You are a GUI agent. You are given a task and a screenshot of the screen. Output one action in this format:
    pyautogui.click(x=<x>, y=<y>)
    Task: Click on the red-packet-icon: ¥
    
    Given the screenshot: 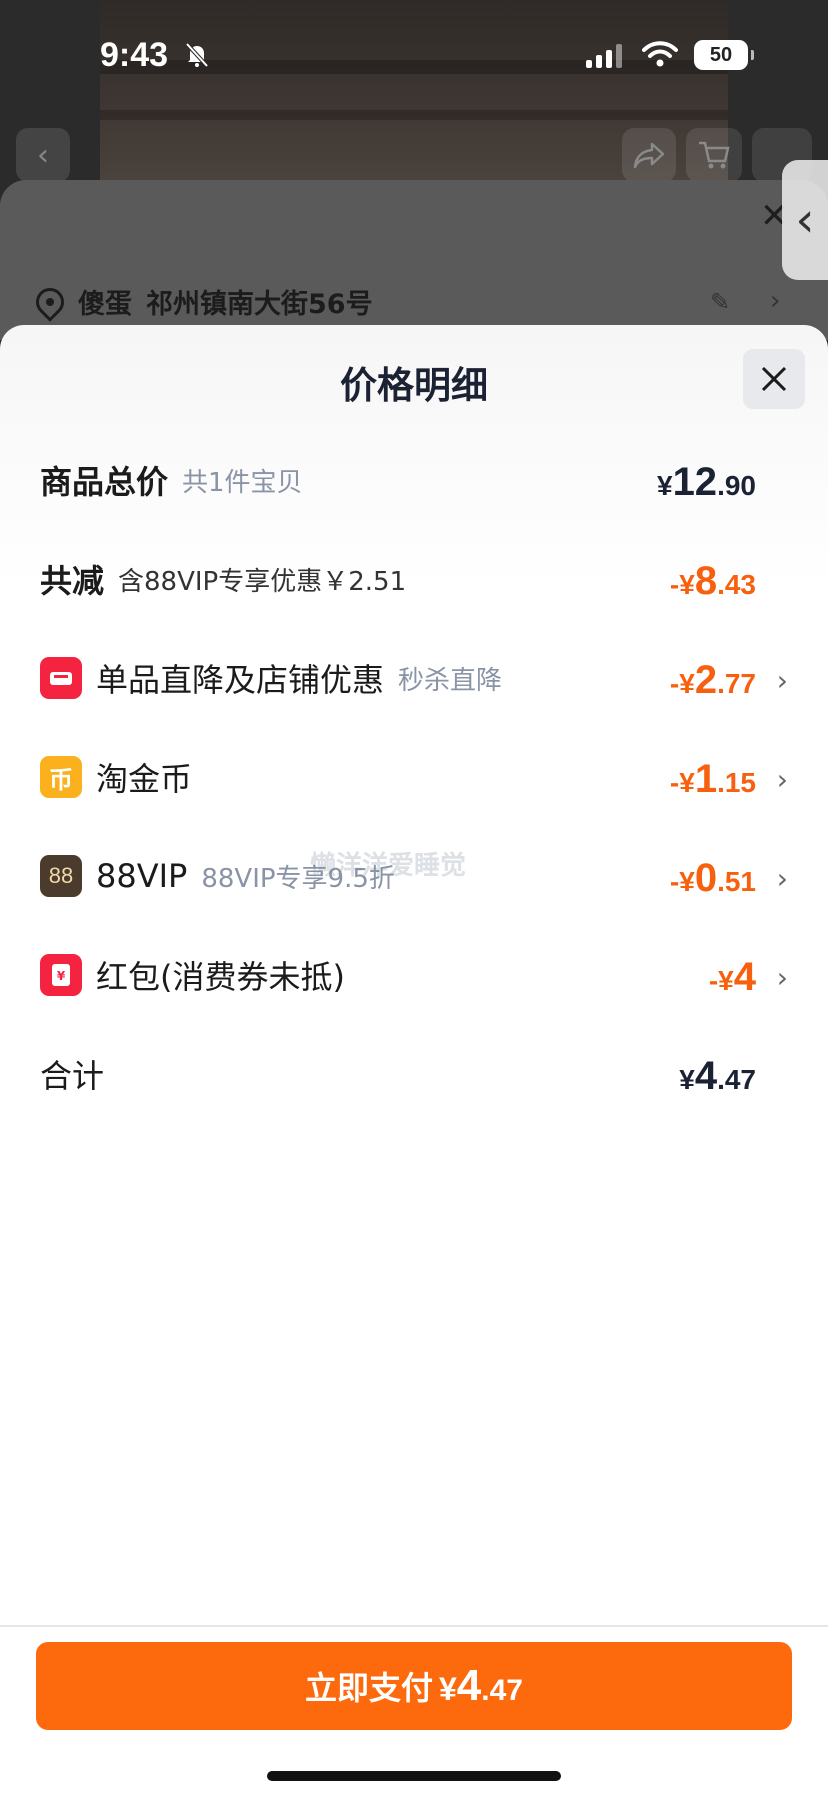 What is the action you would take?
    pyautogui.click(x=61, y=975)
    